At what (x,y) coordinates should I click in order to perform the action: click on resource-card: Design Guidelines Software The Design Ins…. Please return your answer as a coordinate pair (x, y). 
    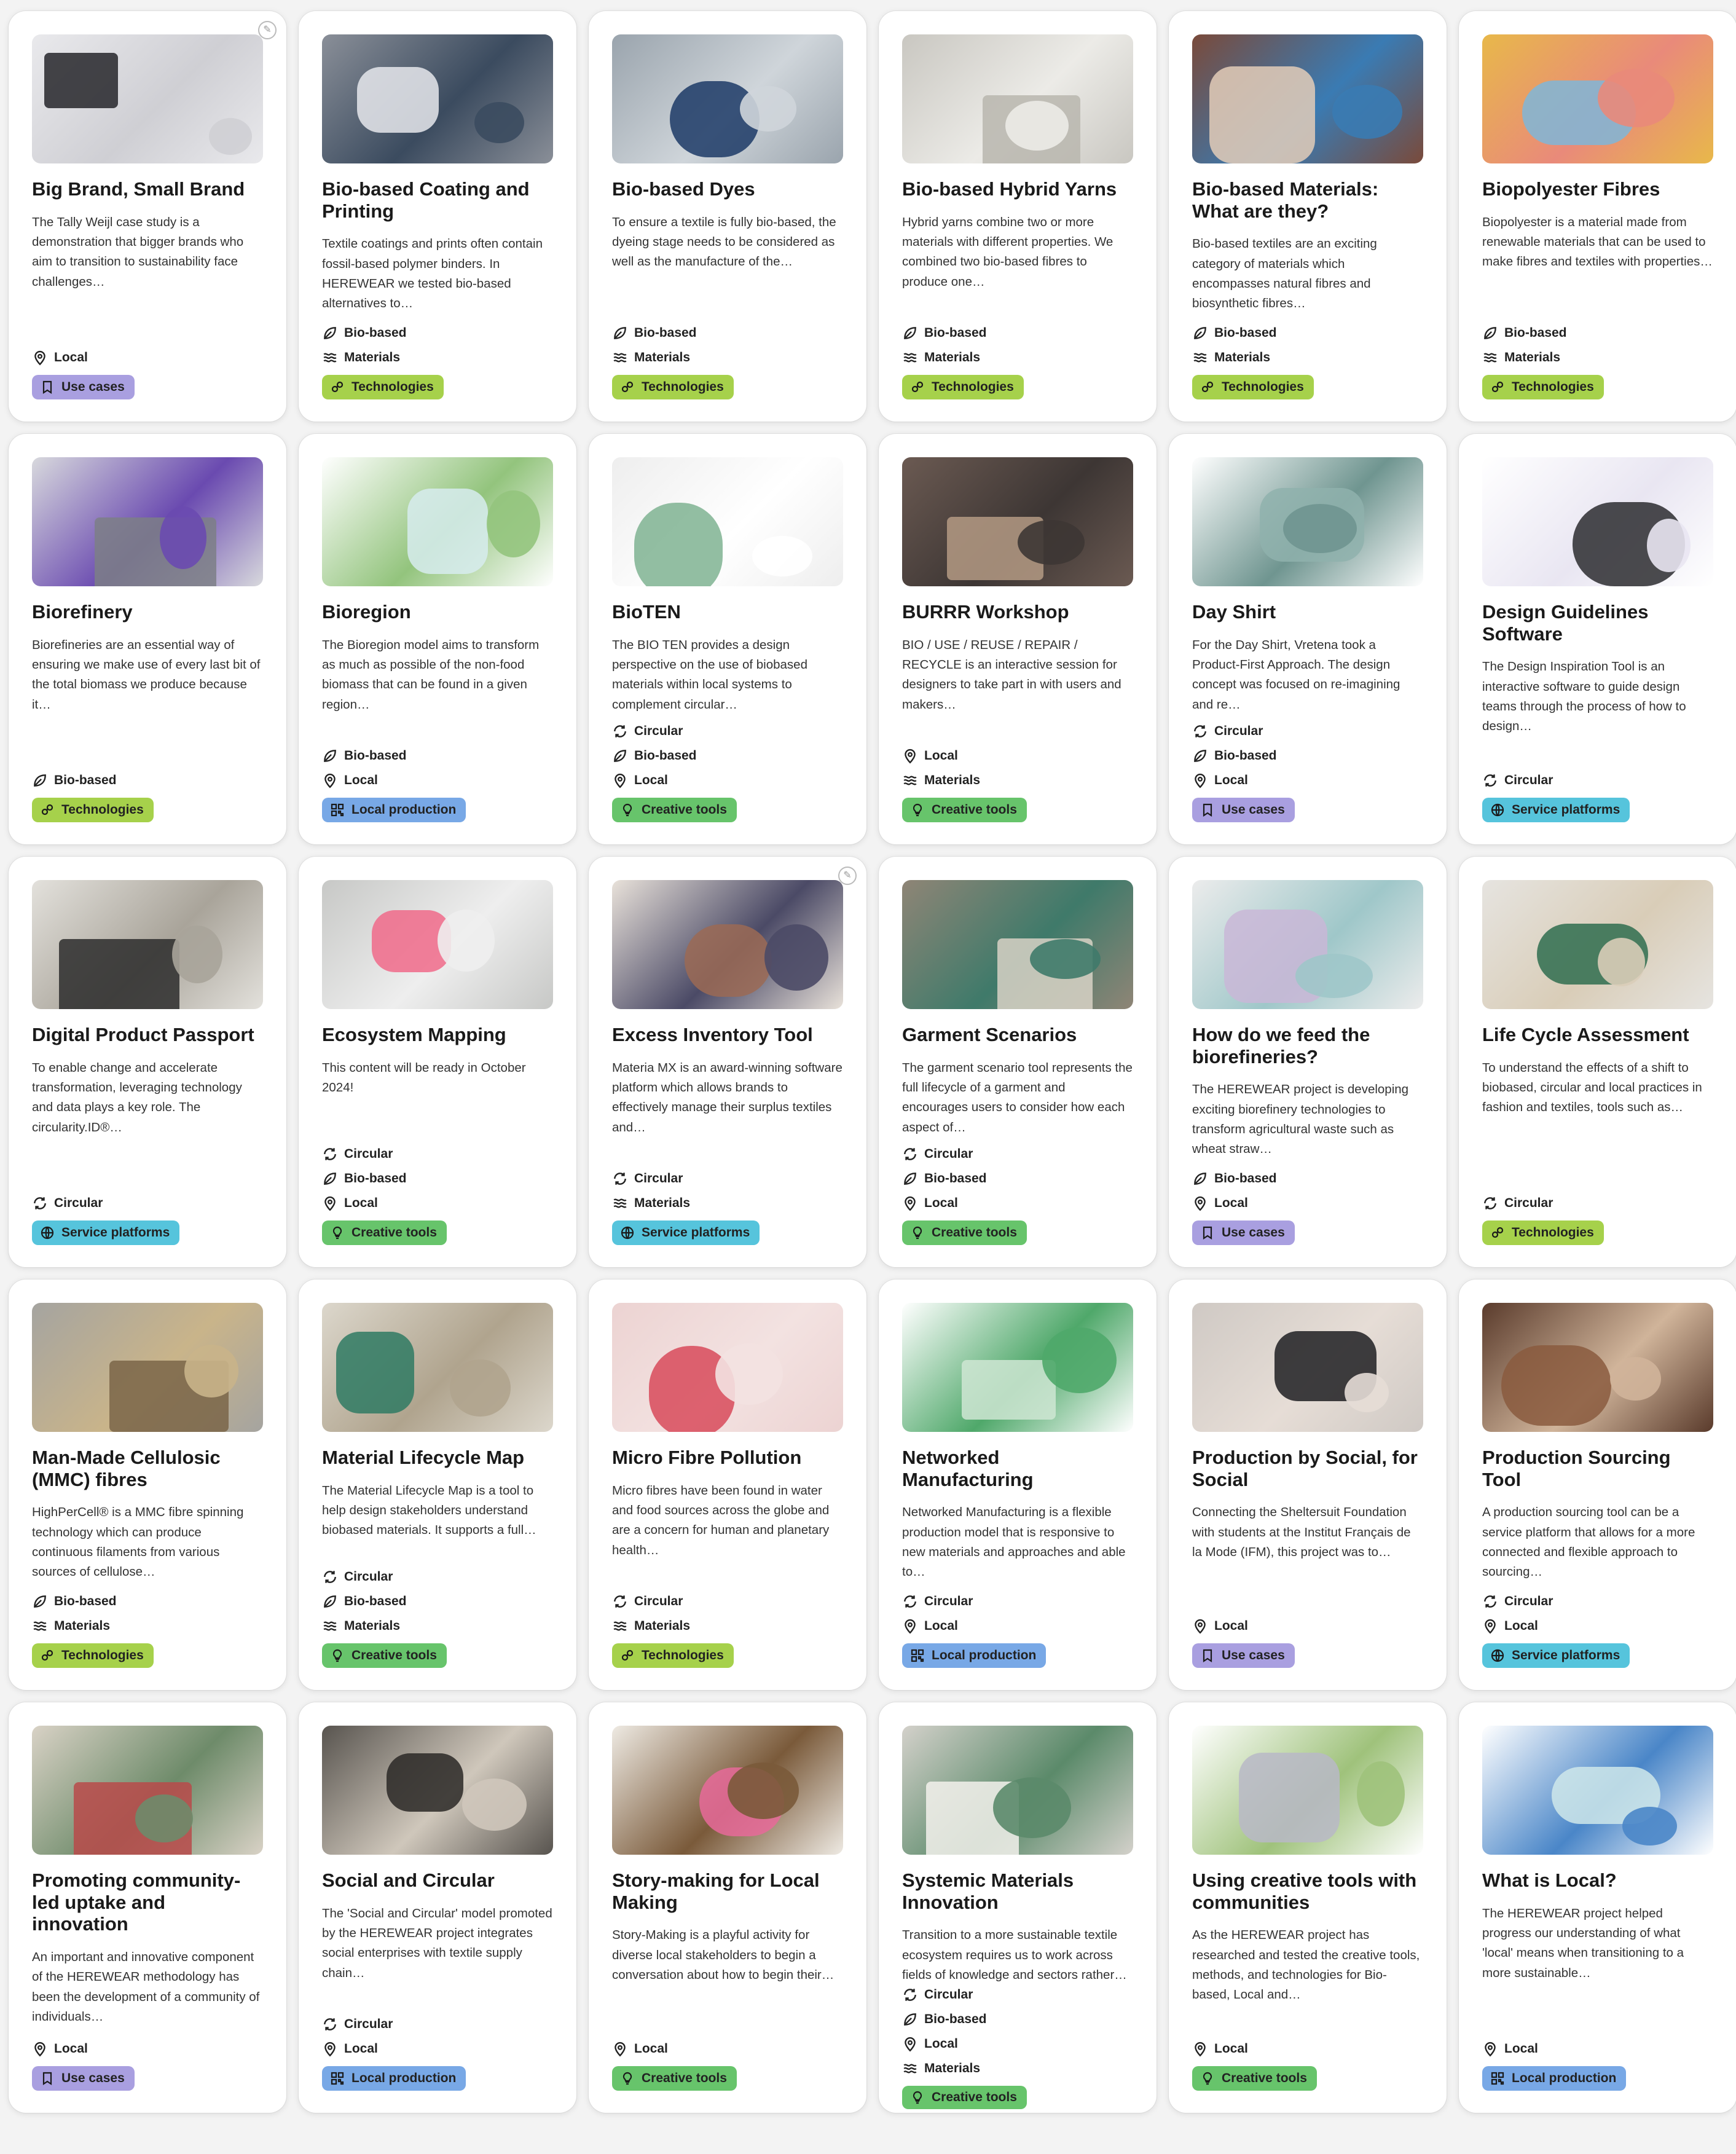
    Looking at the image, I should click on (1597, 639).